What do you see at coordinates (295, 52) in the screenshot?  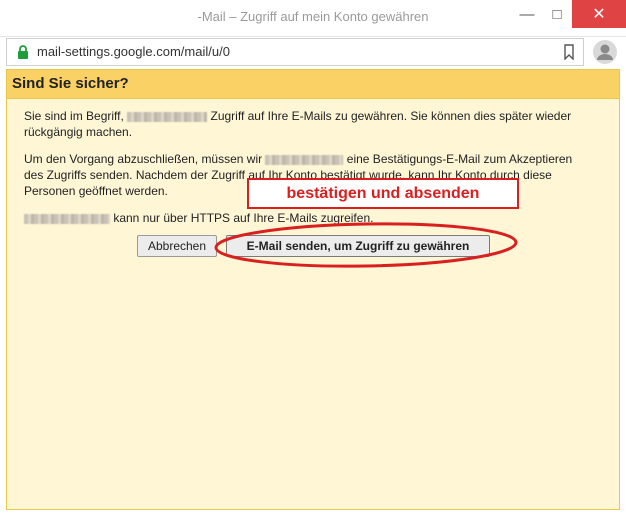 I see `address-bar: mail-settings.google.com/mail/u/0` at bounding box center [295, 52].